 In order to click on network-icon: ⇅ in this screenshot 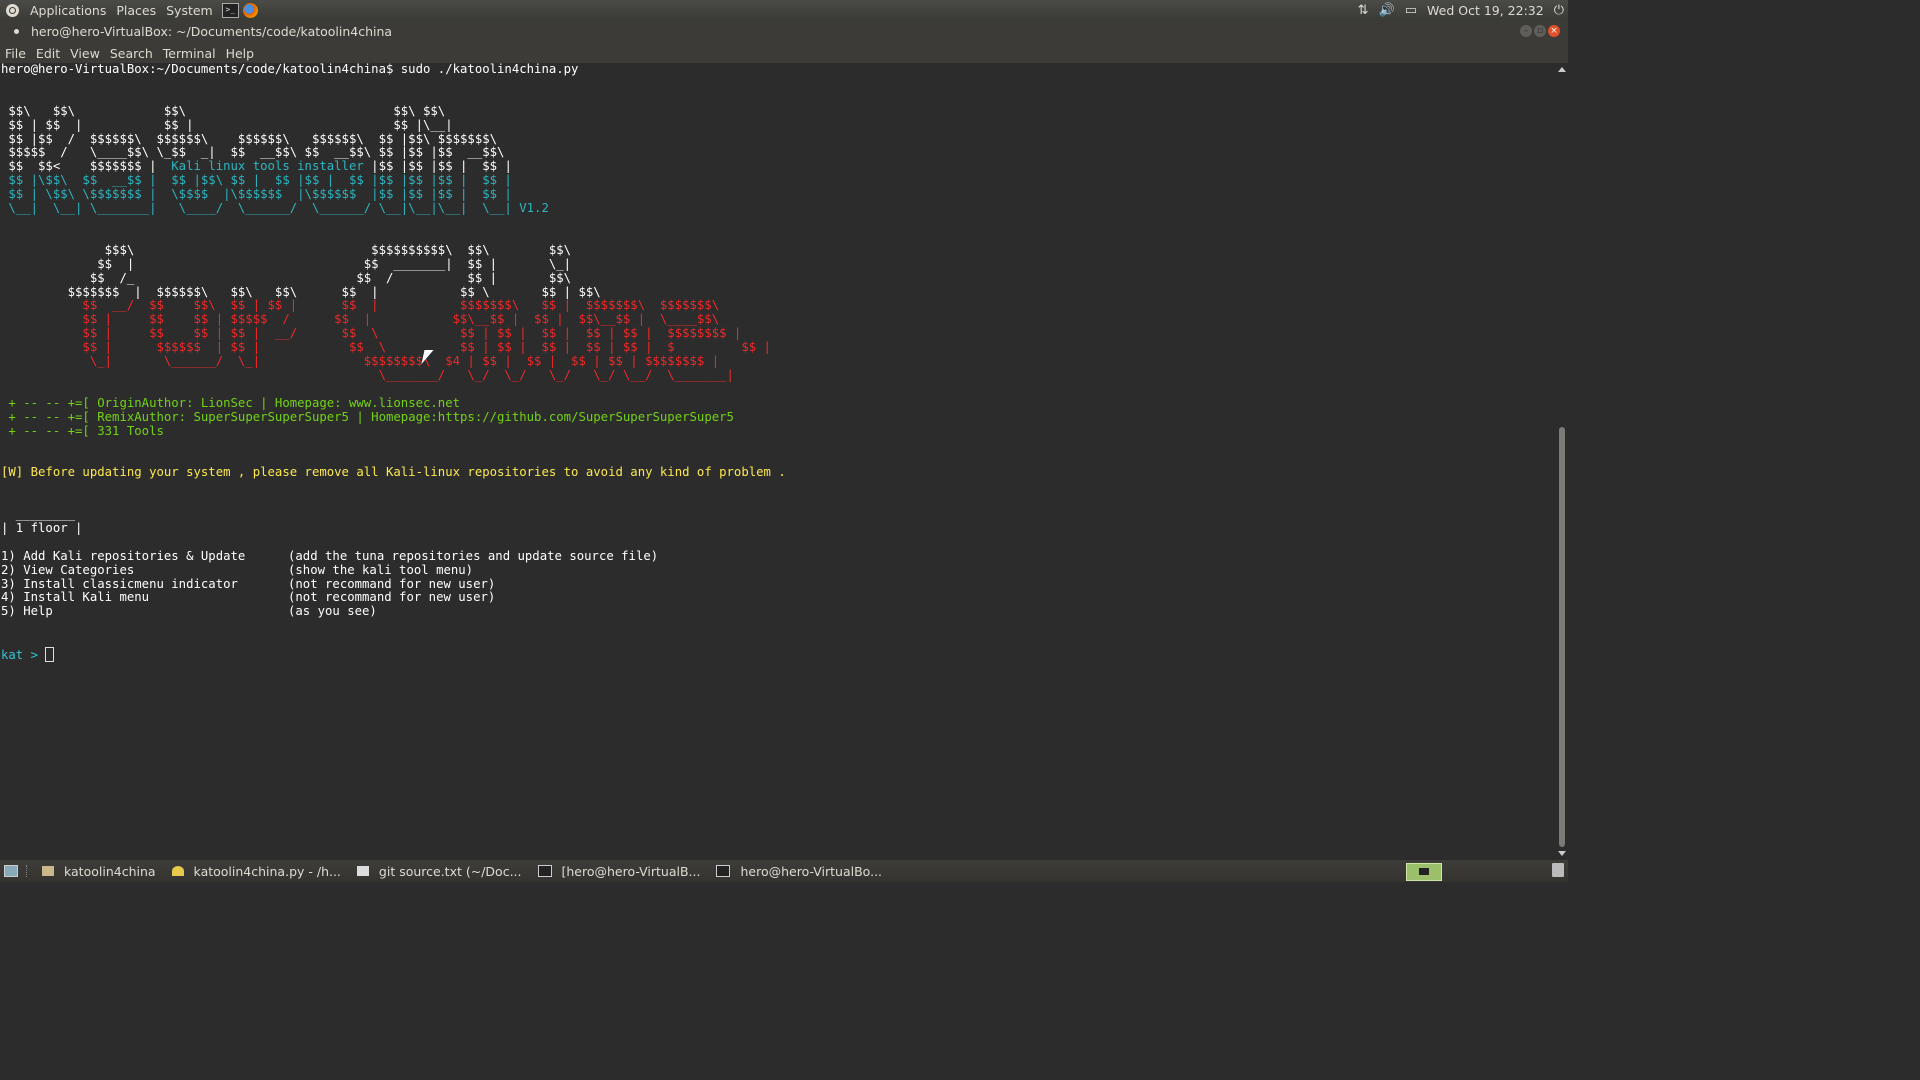, I will do `click(1363, 10)`.